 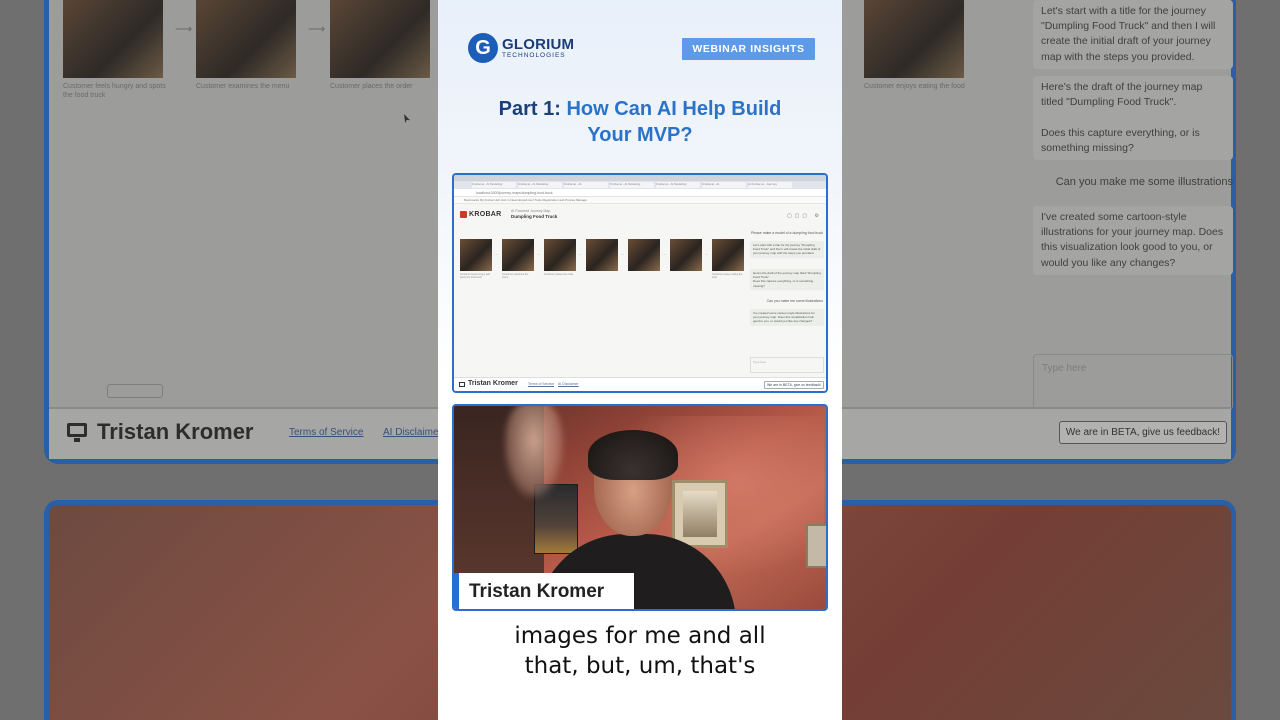 I want to click on background-chat-input: Type here, so click(x=1133, y=382).